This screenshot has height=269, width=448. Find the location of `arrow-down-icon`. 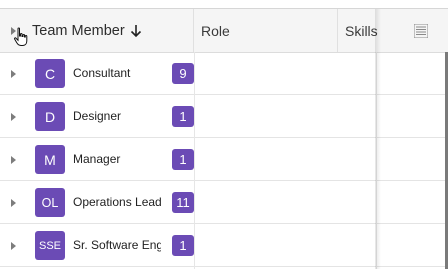

arrow-down-icon is located at coordinates (136, 31).